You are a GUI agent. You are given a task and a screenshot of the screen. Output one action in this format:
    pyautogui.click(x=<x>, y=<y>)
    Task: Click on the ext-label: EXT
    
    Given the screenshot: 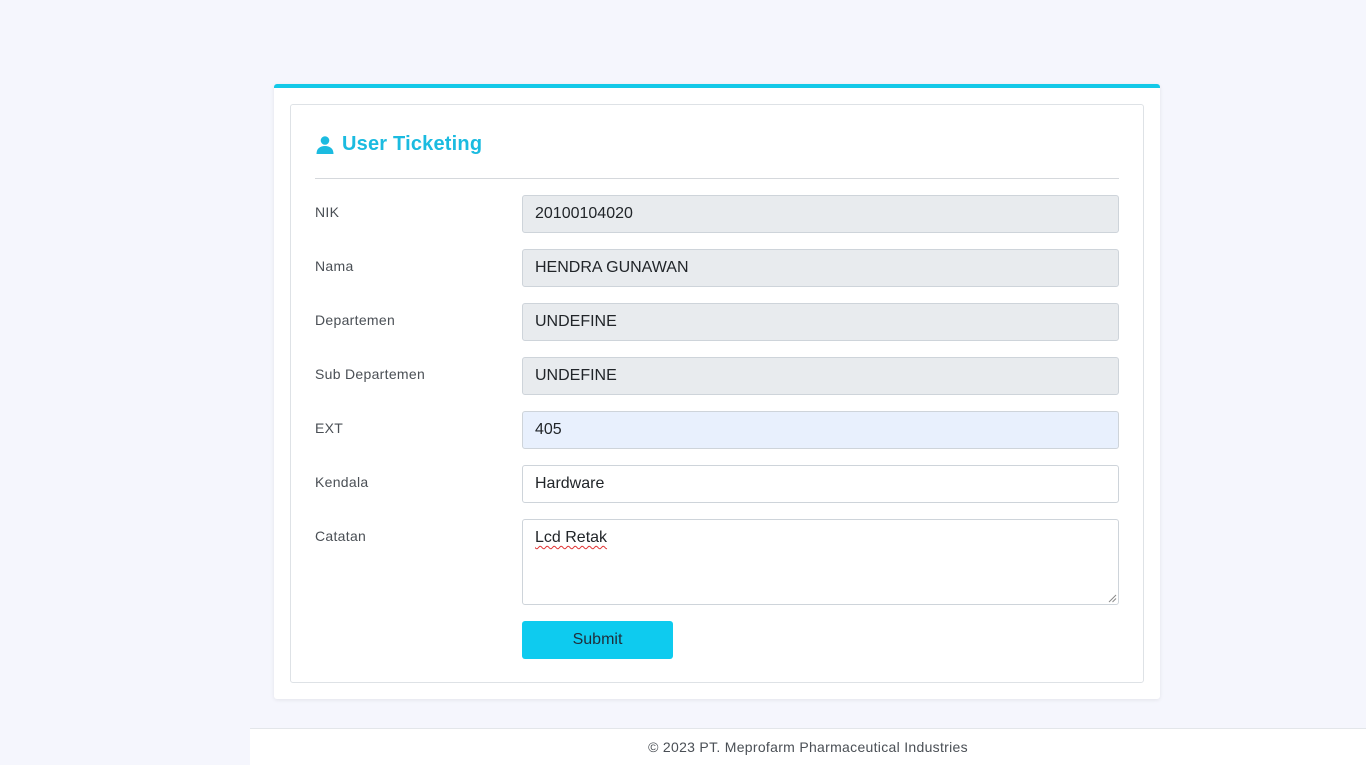 What is the action you would take?
    pyautogui.click(x=329, y=428)
    